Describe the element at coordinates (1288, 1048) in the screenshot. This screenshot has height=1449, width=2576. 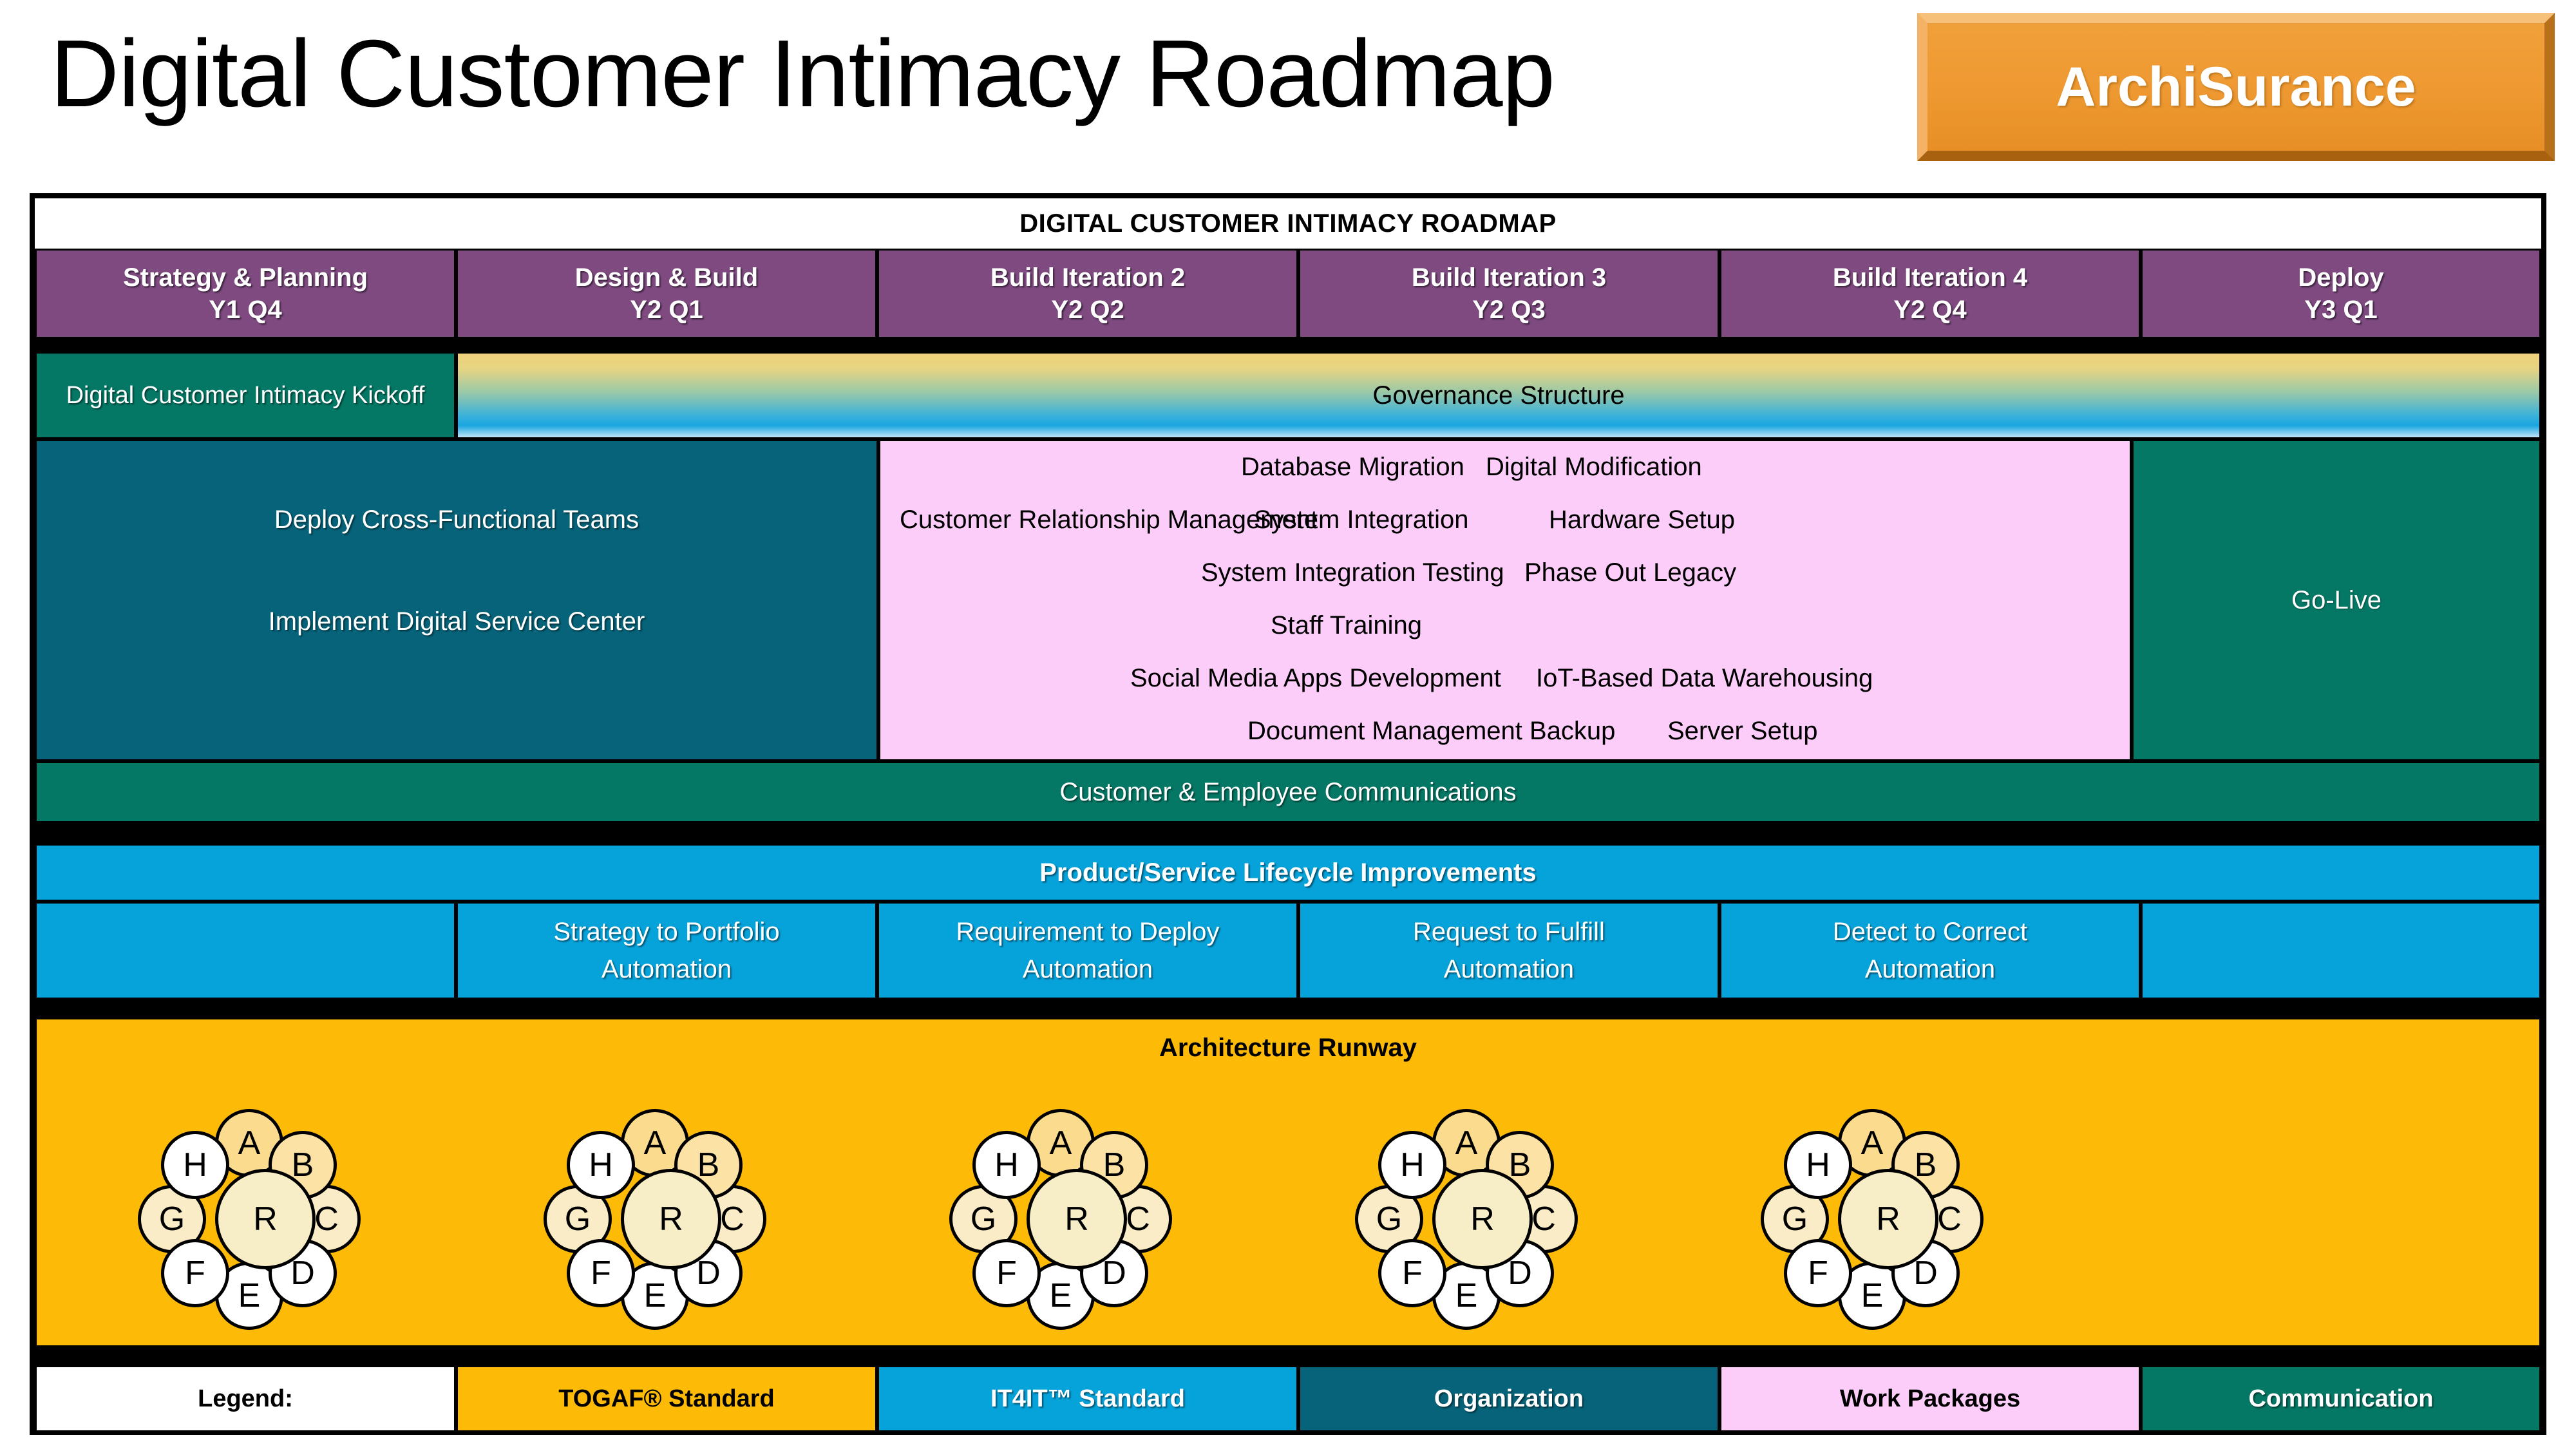
I see `runway-title: Architecture Runway` at that location.